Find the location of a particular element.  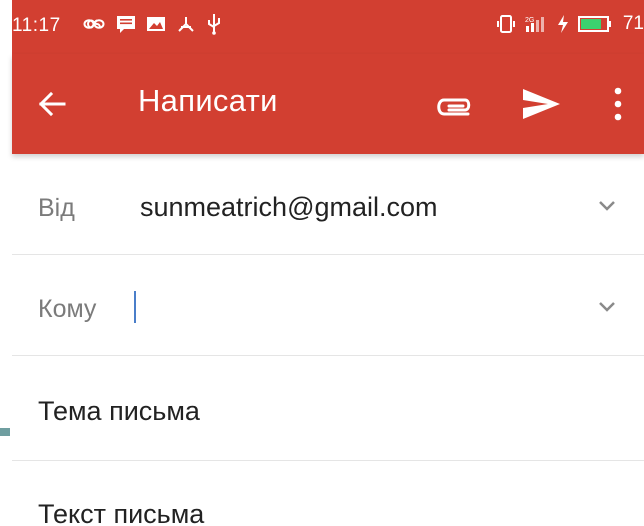

from-account-value: sunmeatrich@gmail.com is located at coordinates (289, 207).